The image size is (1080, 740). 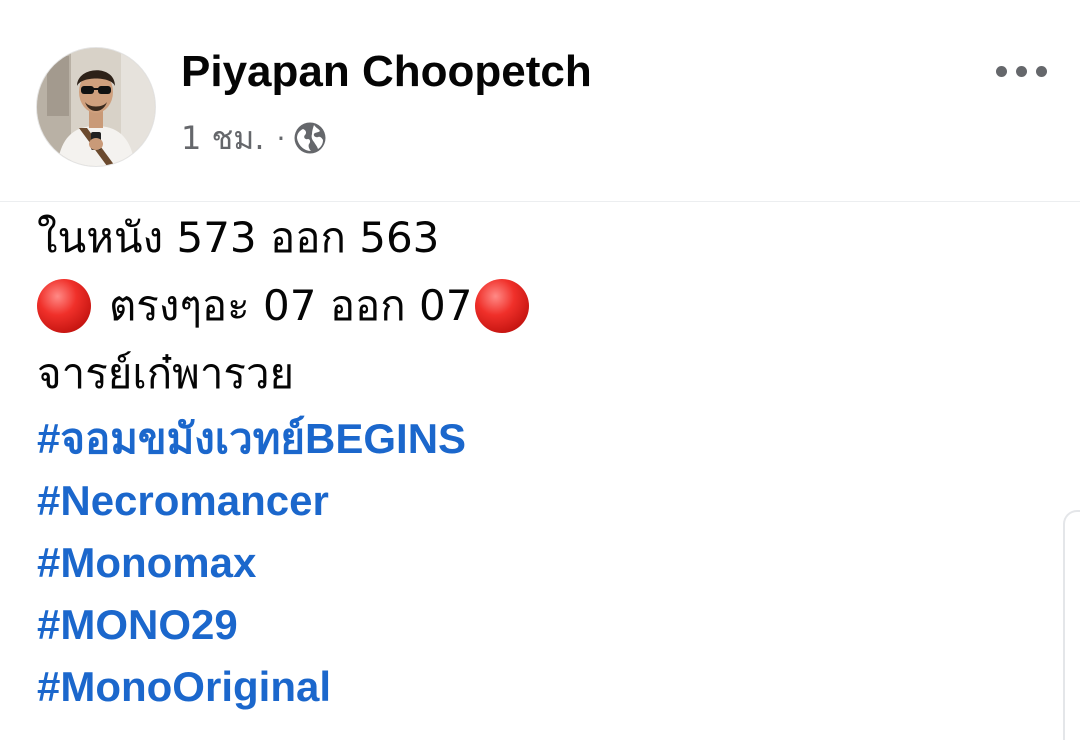 What do you see at coordinates (291, 305) in the screenshot?
I see `post-text: ตรงๆอะ 07 ออก 07` at bounding box center [291, 305].